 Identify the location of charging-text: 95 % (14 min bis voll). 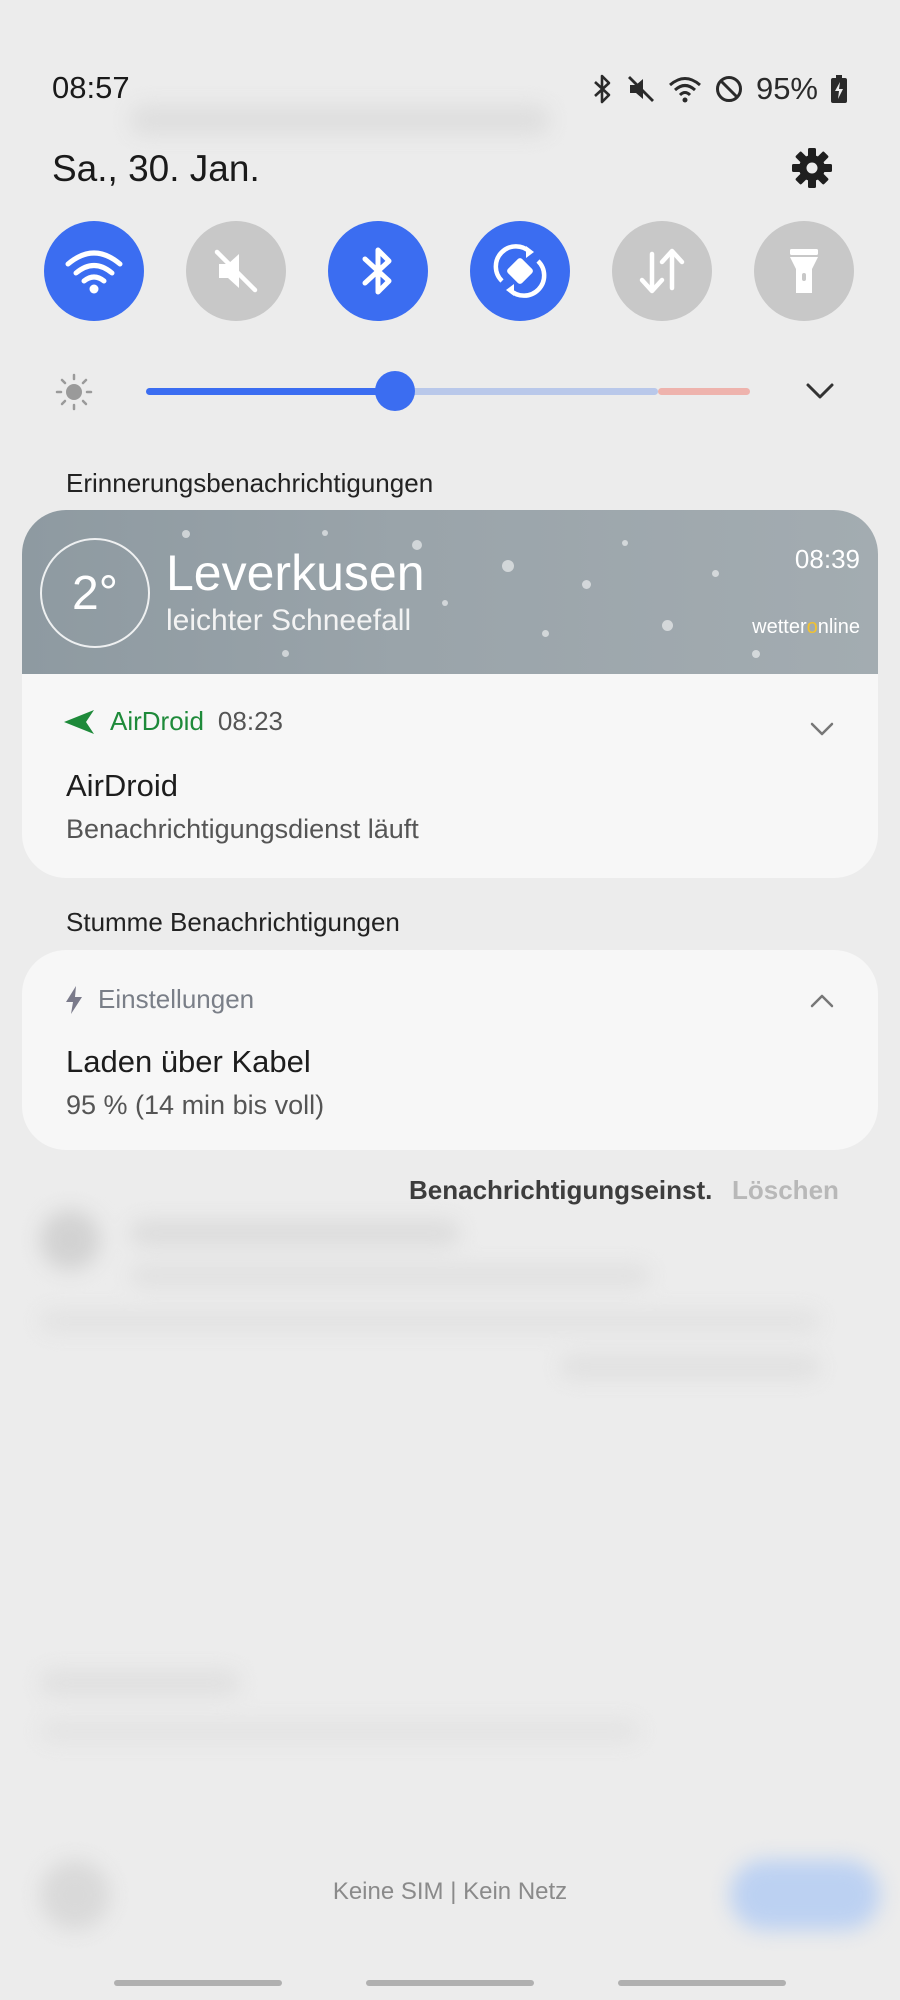
(195, 1105).